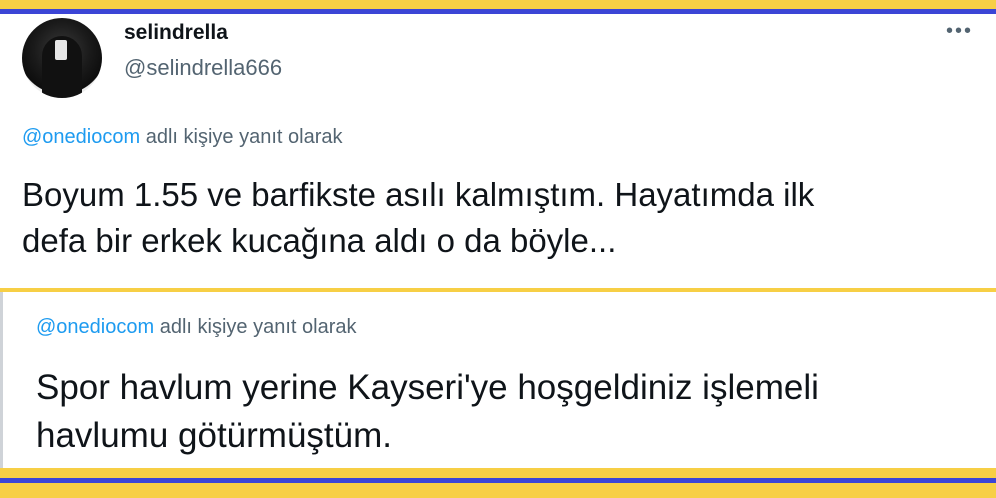 This screenshot has width=996, height=498. What do you see at coordinates (176, 33) in the screenshot?
I see `display-name: selindrella` at bounding box center [176, 33].